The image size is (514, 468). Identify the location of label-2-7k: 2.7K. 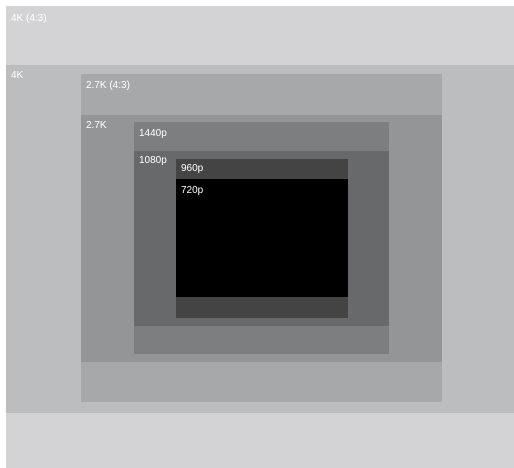
(96, 125).